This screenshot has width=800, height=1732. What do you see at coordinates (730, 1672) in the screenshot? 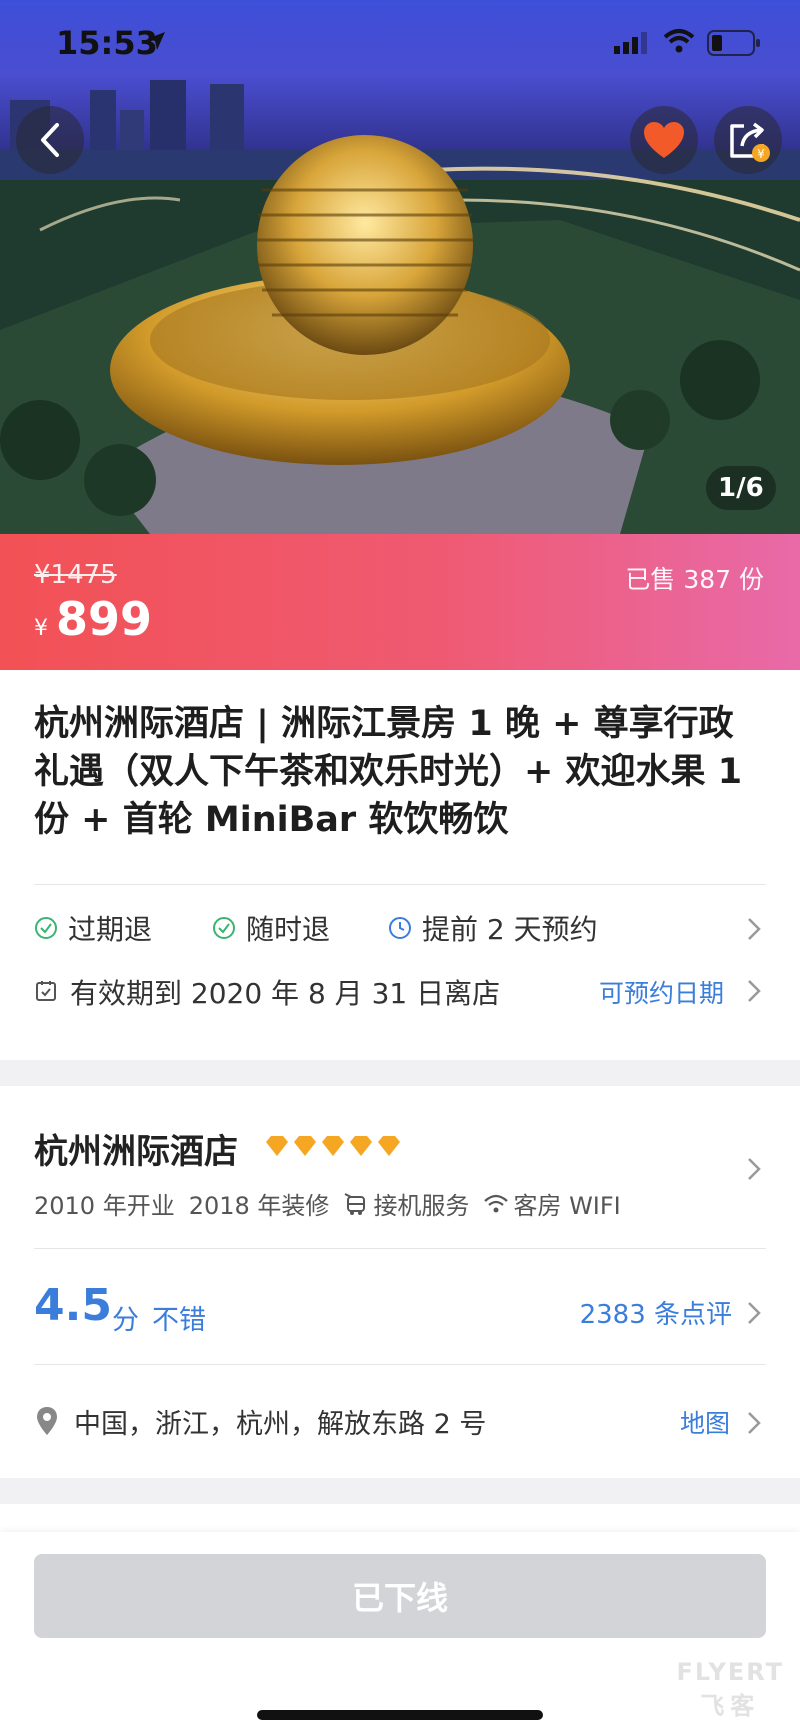
I see `watermark-line1: FLYERT` at bounding box center [730, 1672].